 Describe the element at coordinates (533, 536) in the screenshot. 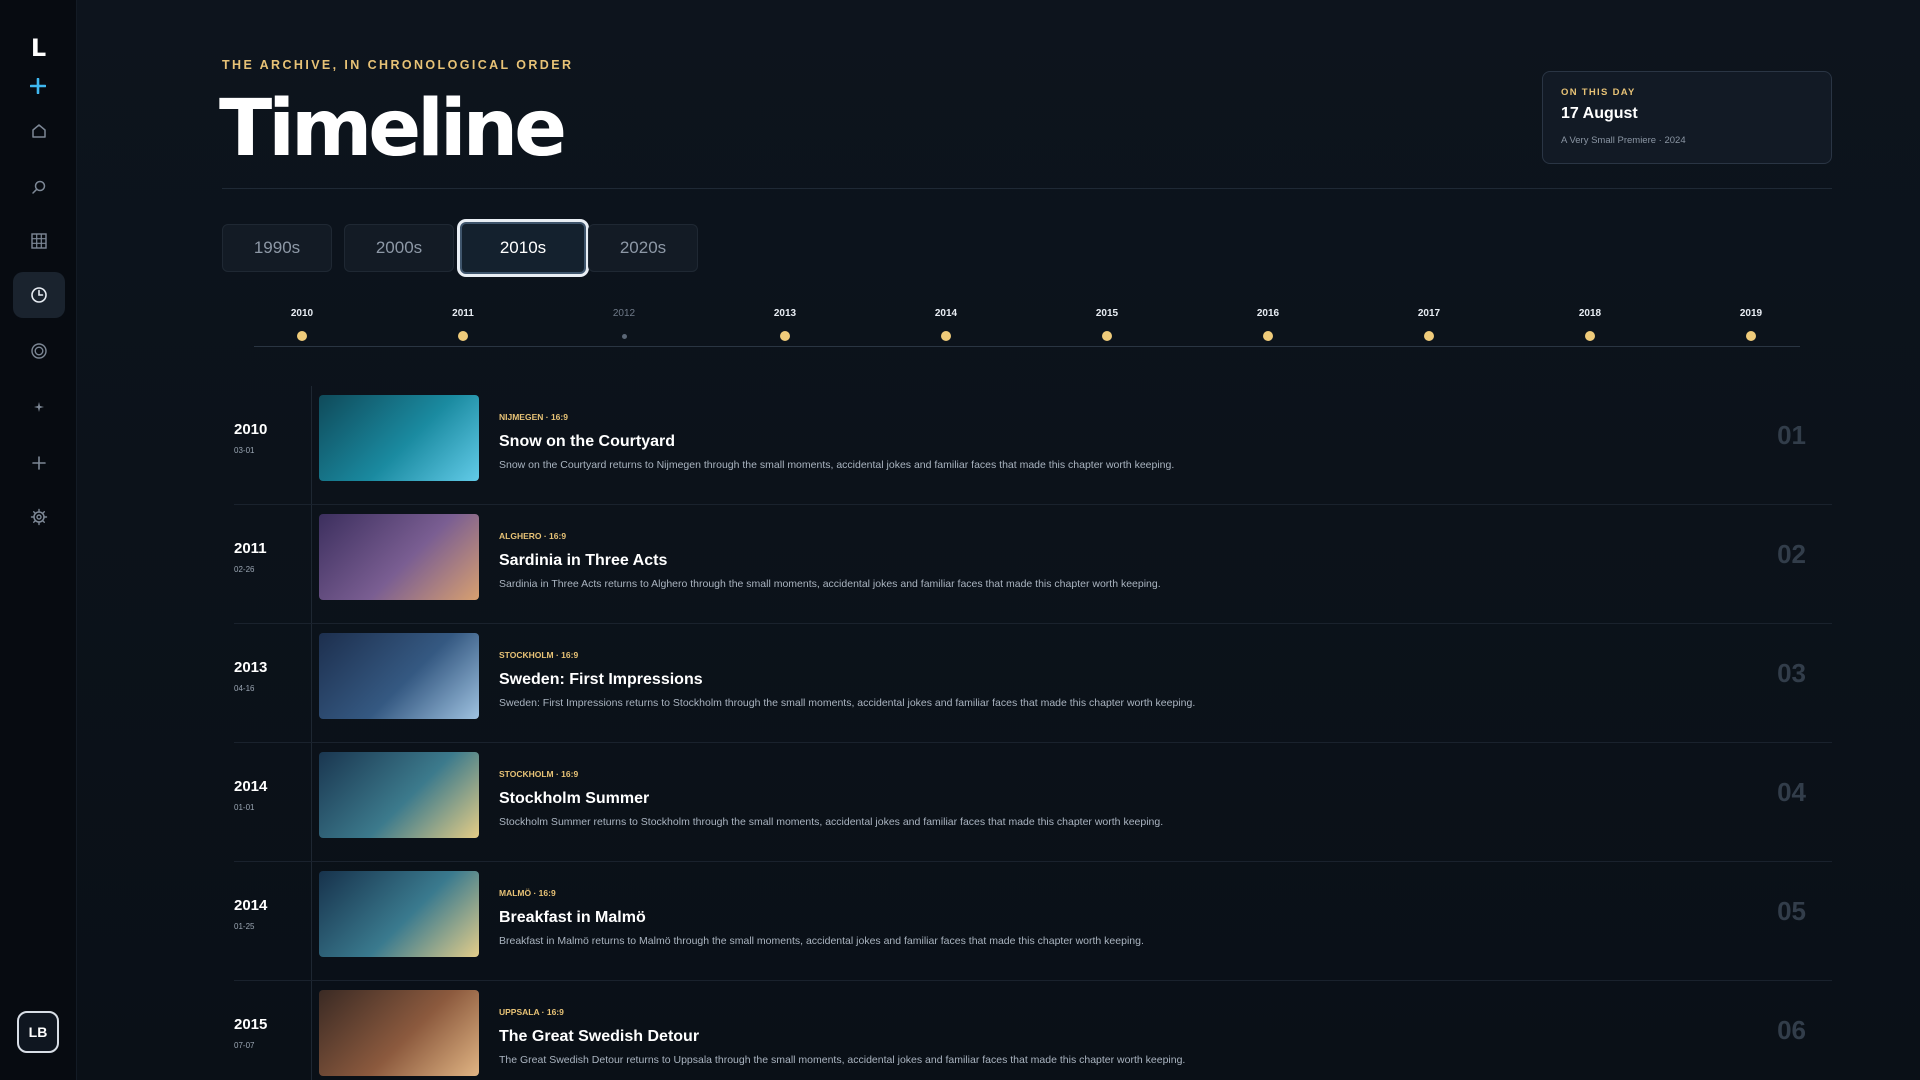

I see `entry-location-meta: ALGHERO · 16:9` at that location.